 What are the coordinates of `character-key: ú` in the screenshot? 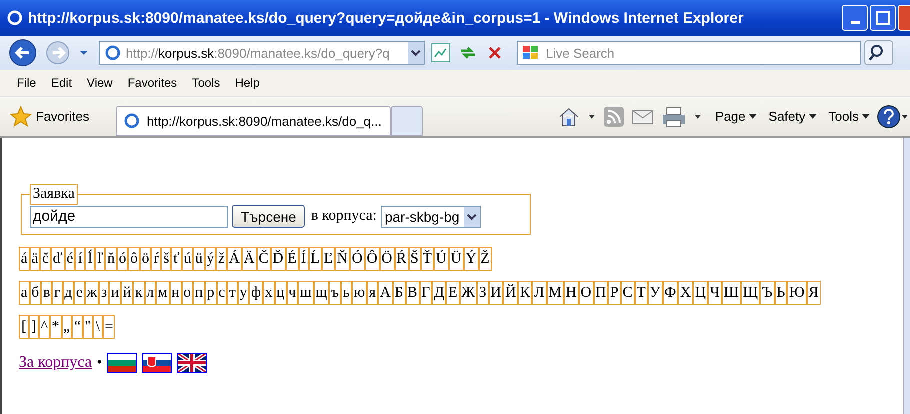 It's located at (188, 259).